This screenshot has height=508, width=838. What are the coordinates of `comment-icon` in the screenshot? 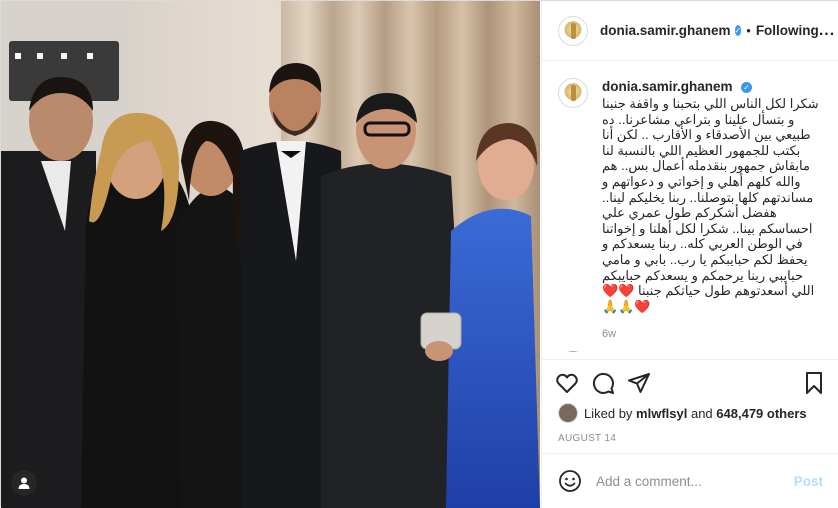 It's located at (603, 383).